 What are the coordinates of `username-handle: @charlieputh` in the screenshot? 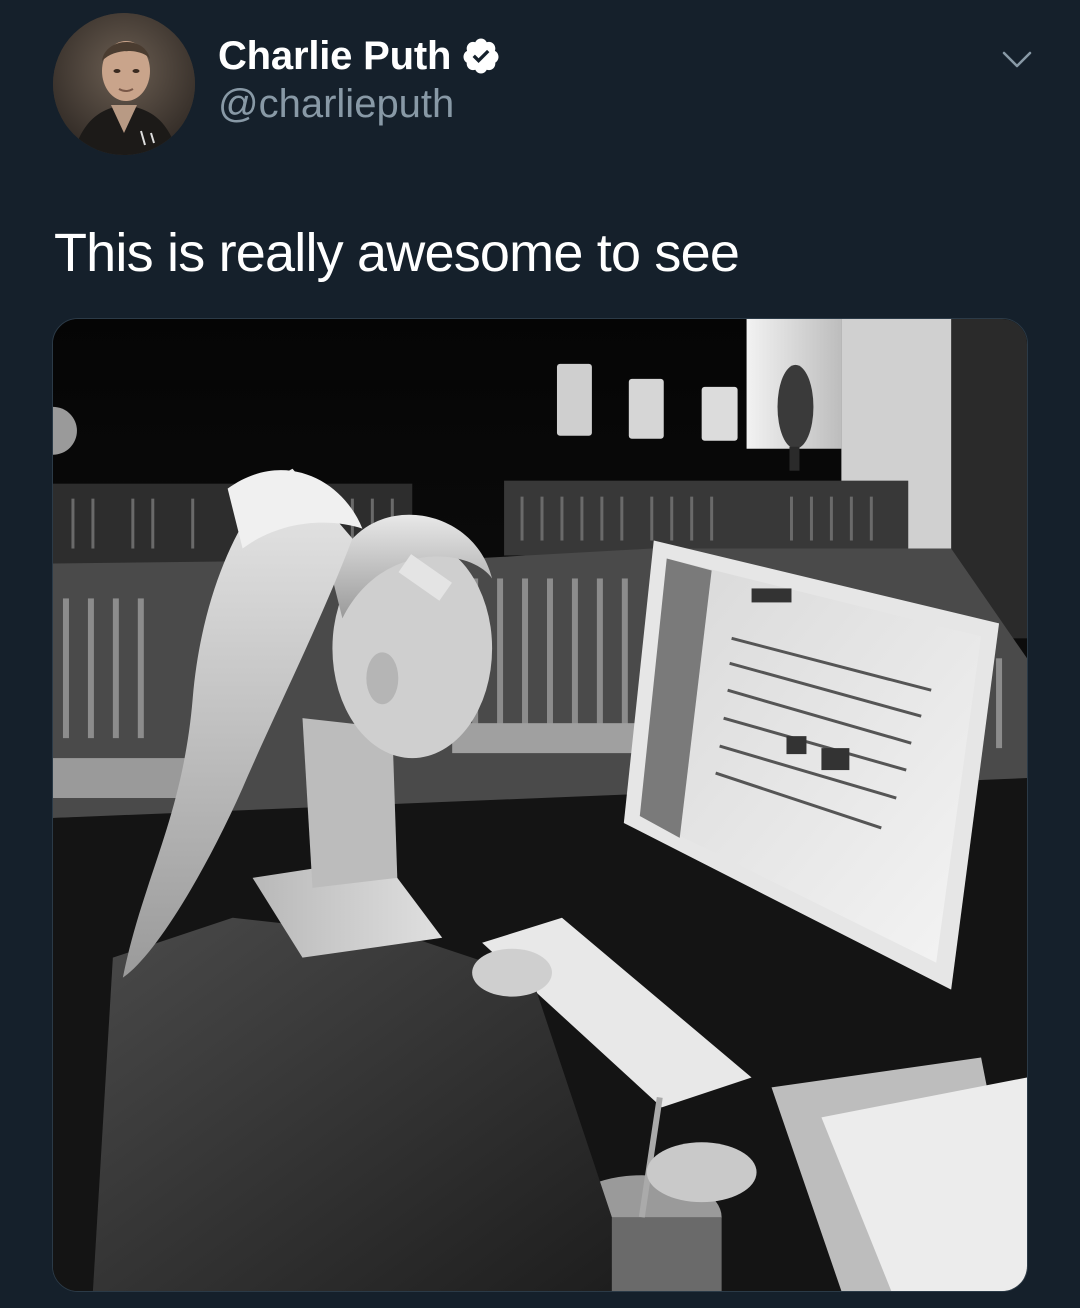 It's located at (336, 104).